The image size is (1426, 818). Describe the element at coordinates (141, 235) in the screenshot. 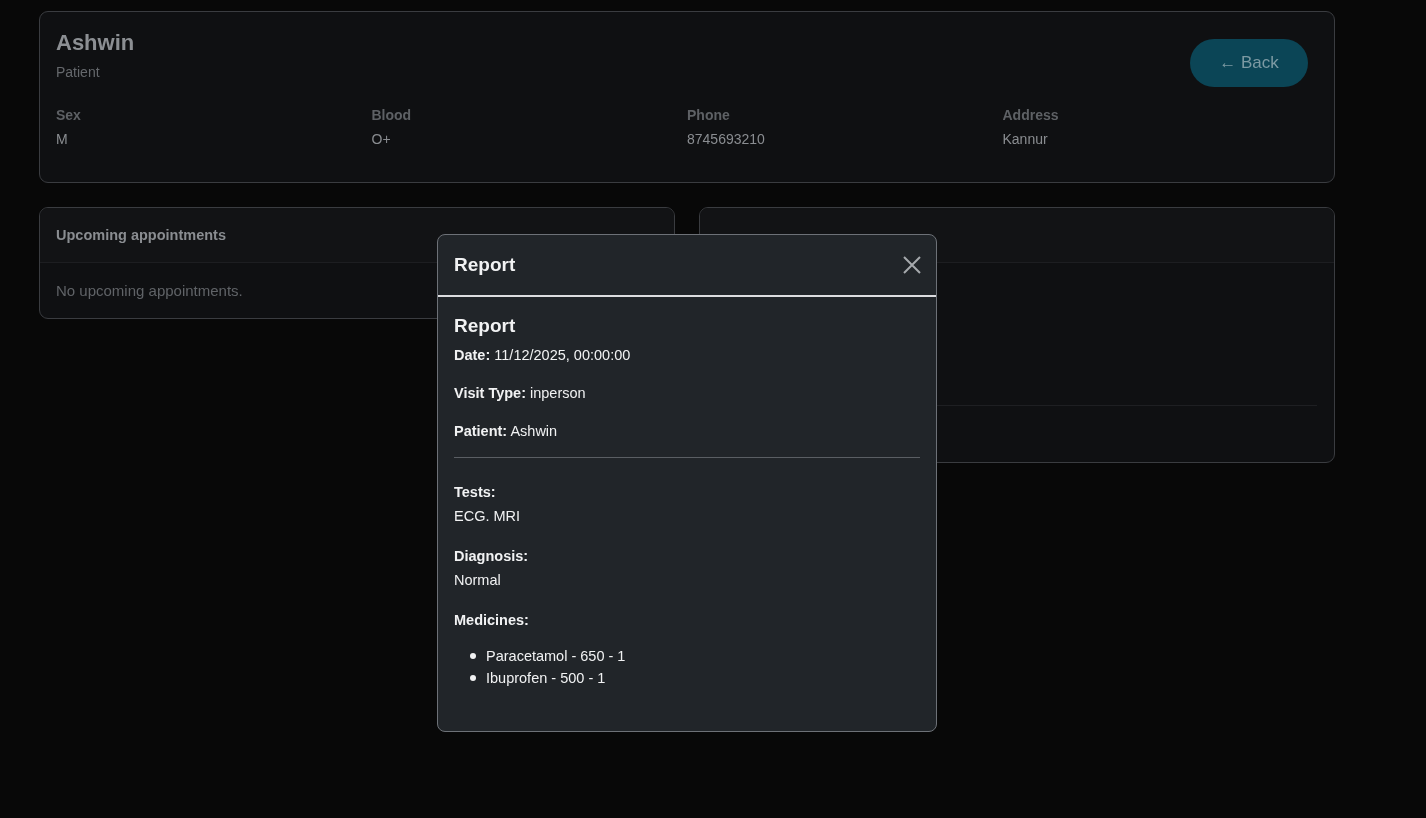

I see `card-title: Upcoming appointments` at that location.